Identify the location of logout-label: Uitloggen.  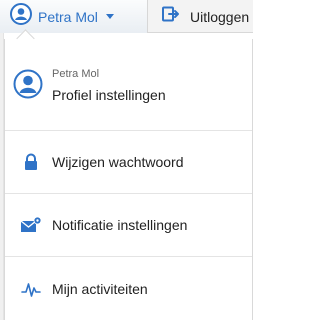
(220, 16).